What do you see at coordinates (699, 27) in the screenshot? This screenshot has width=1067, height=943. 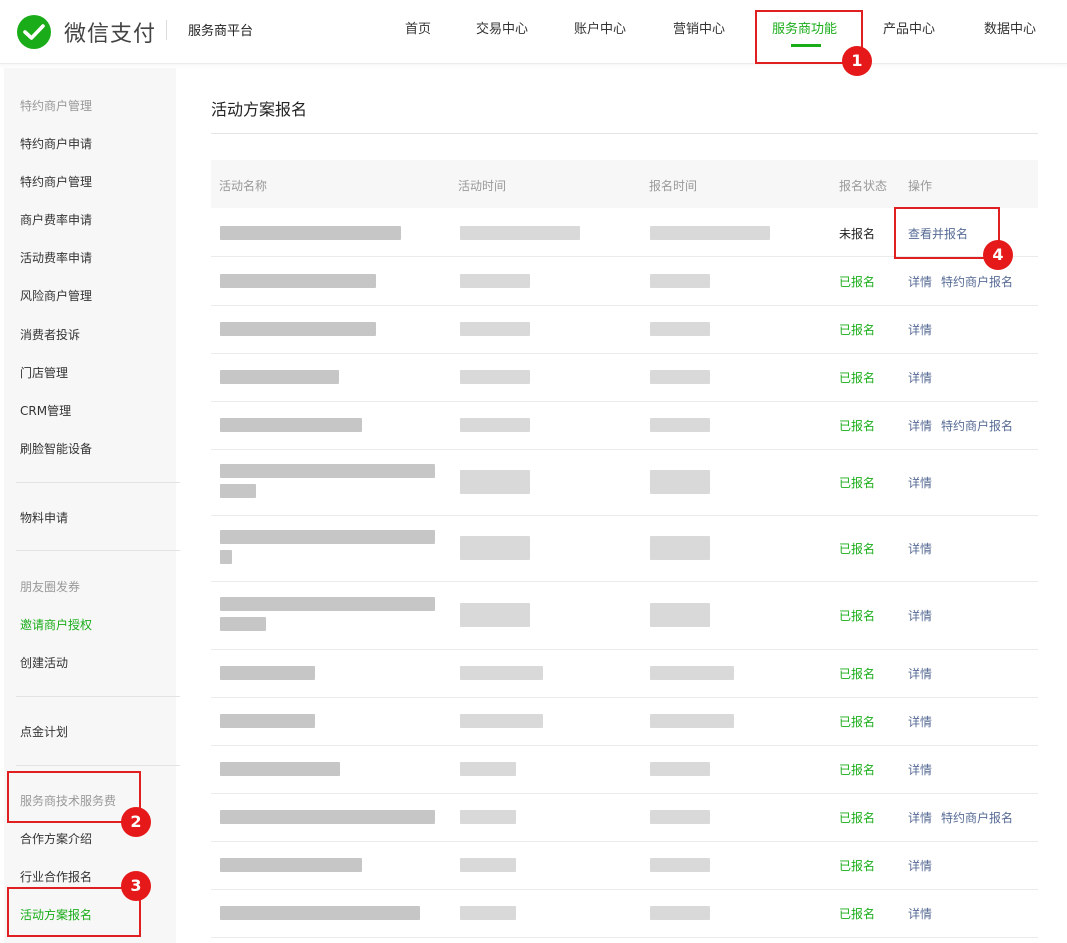 I see `nav-marketing-center: 营销中心` at bounding box center [699, 27].